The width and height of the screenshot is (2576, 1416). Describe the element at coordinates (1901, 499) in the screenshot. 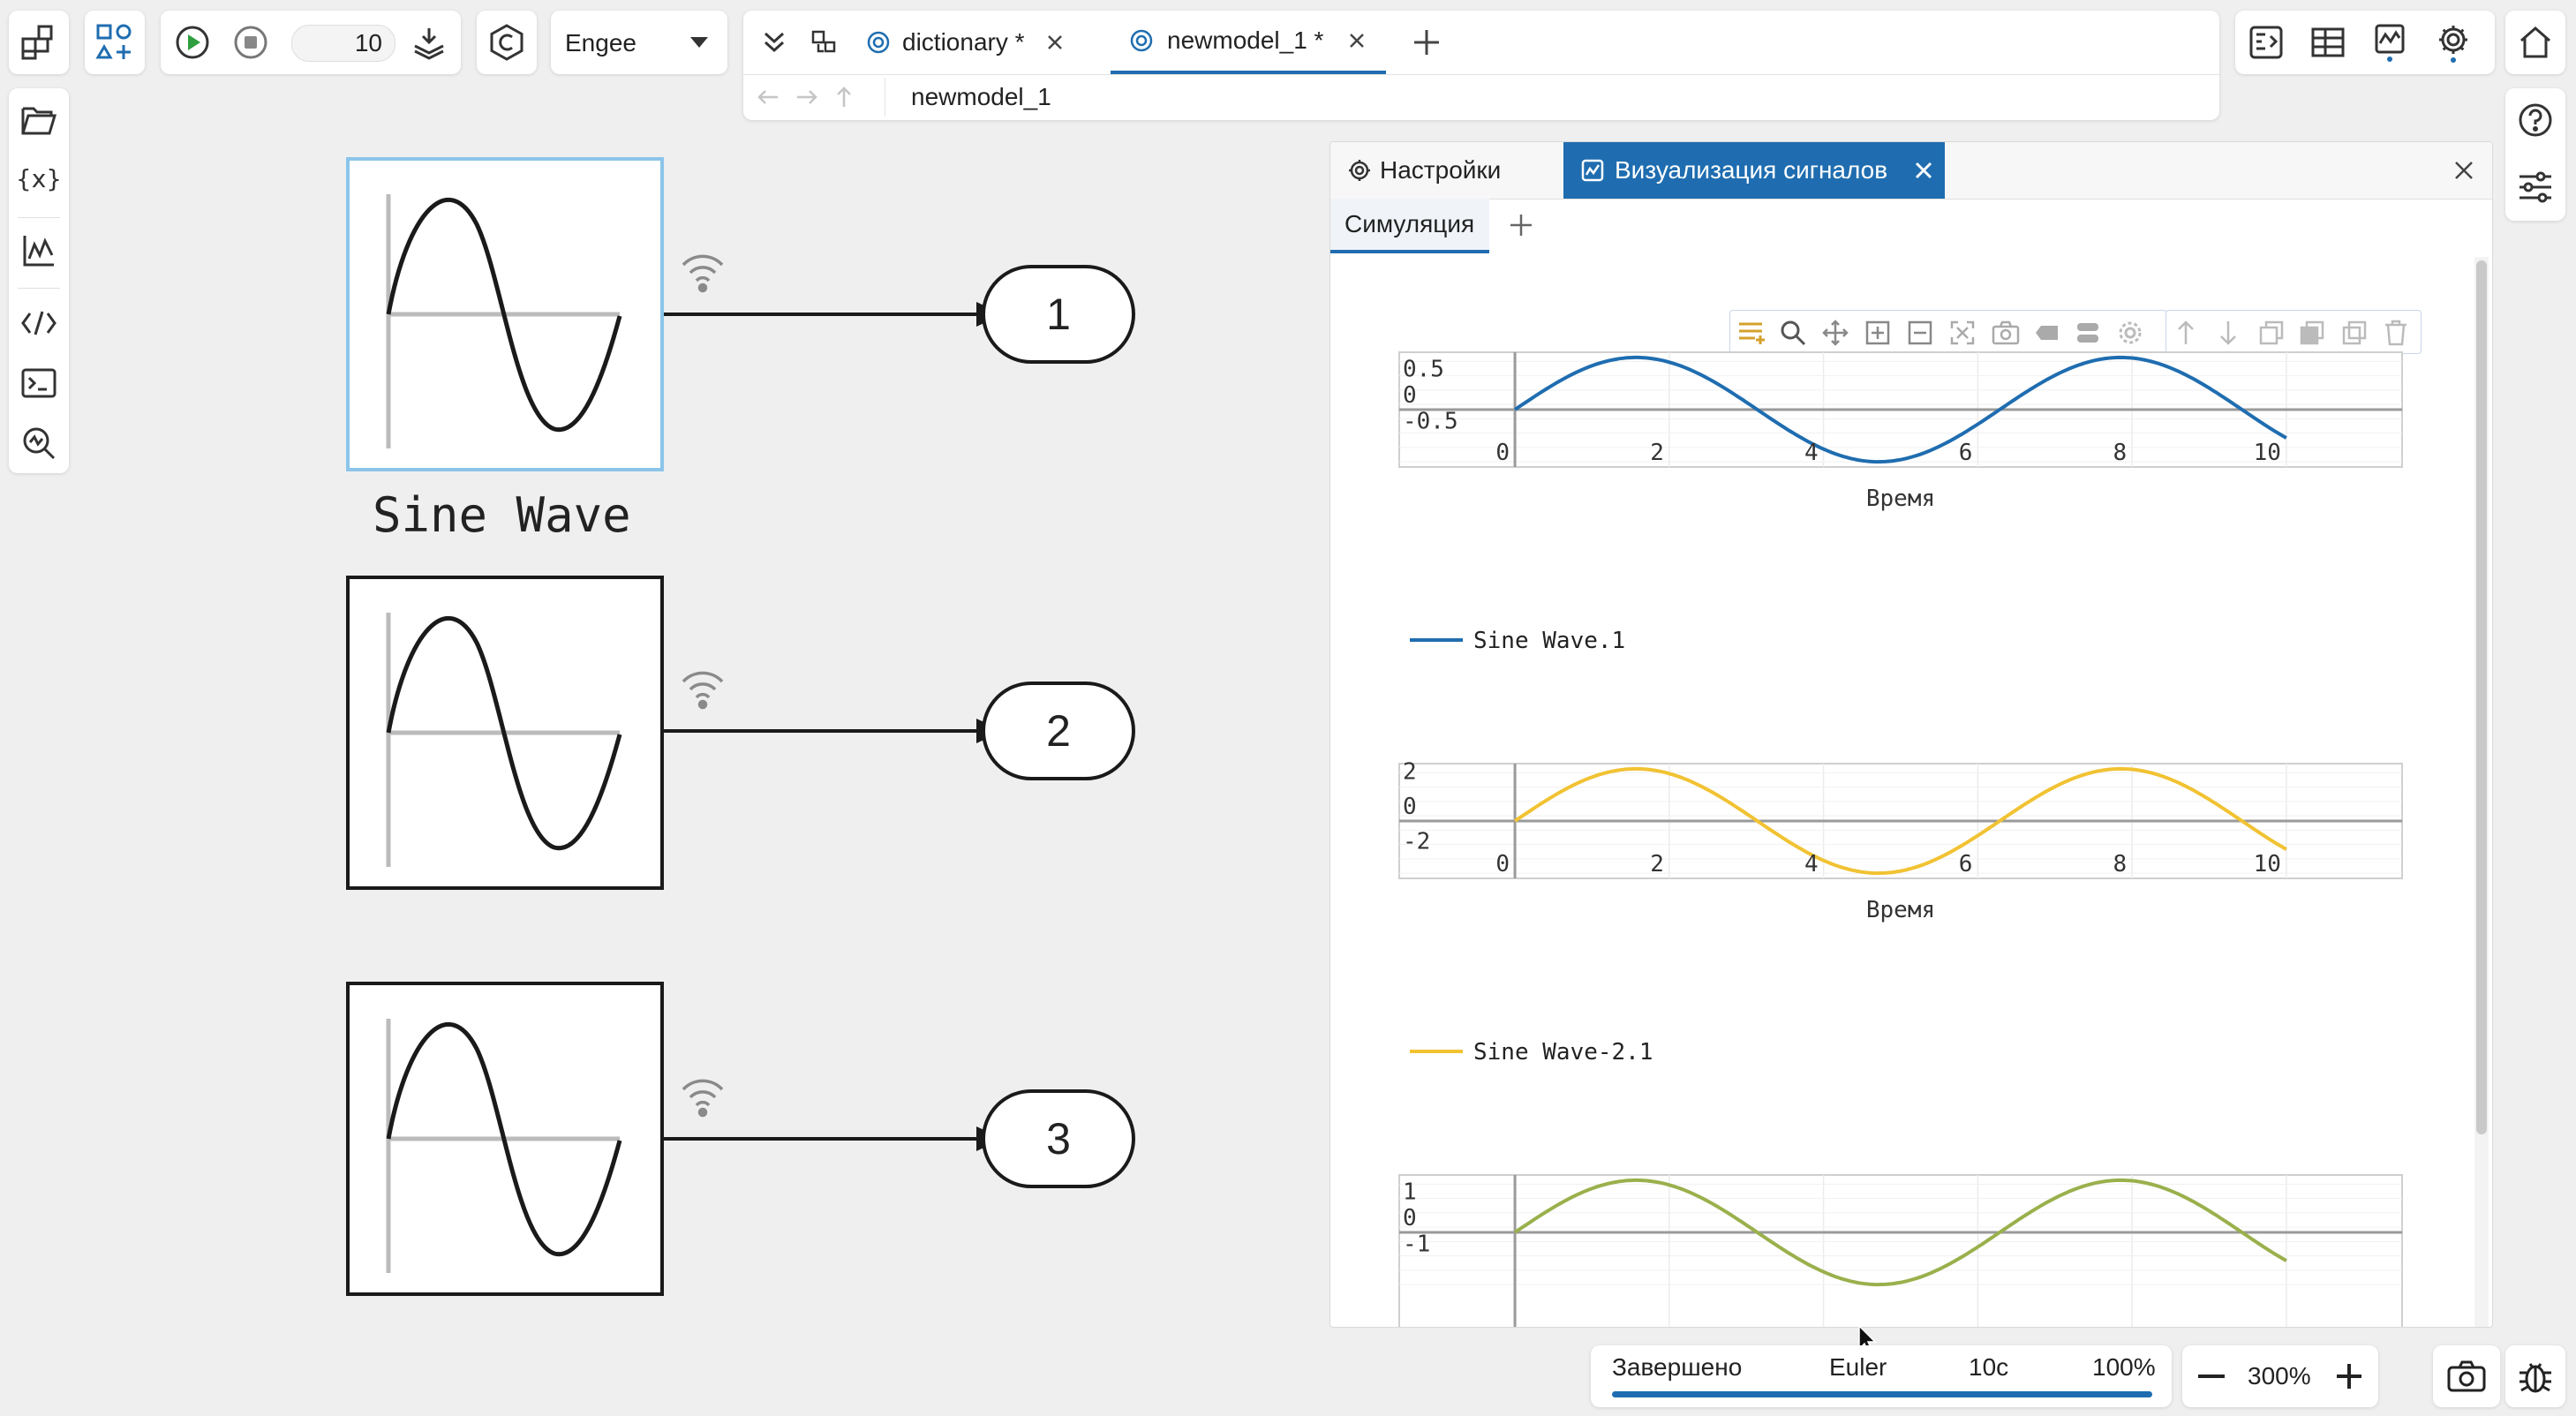

I see `x-axis-label: Время` at that location.